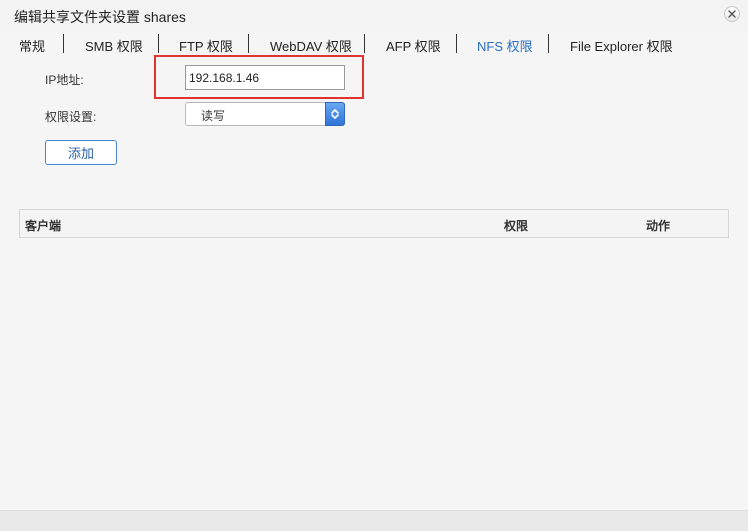 The image size is (748, 531). I want to click on nfs-permission-table: 客户端 权限 动作, so click(374, 223).